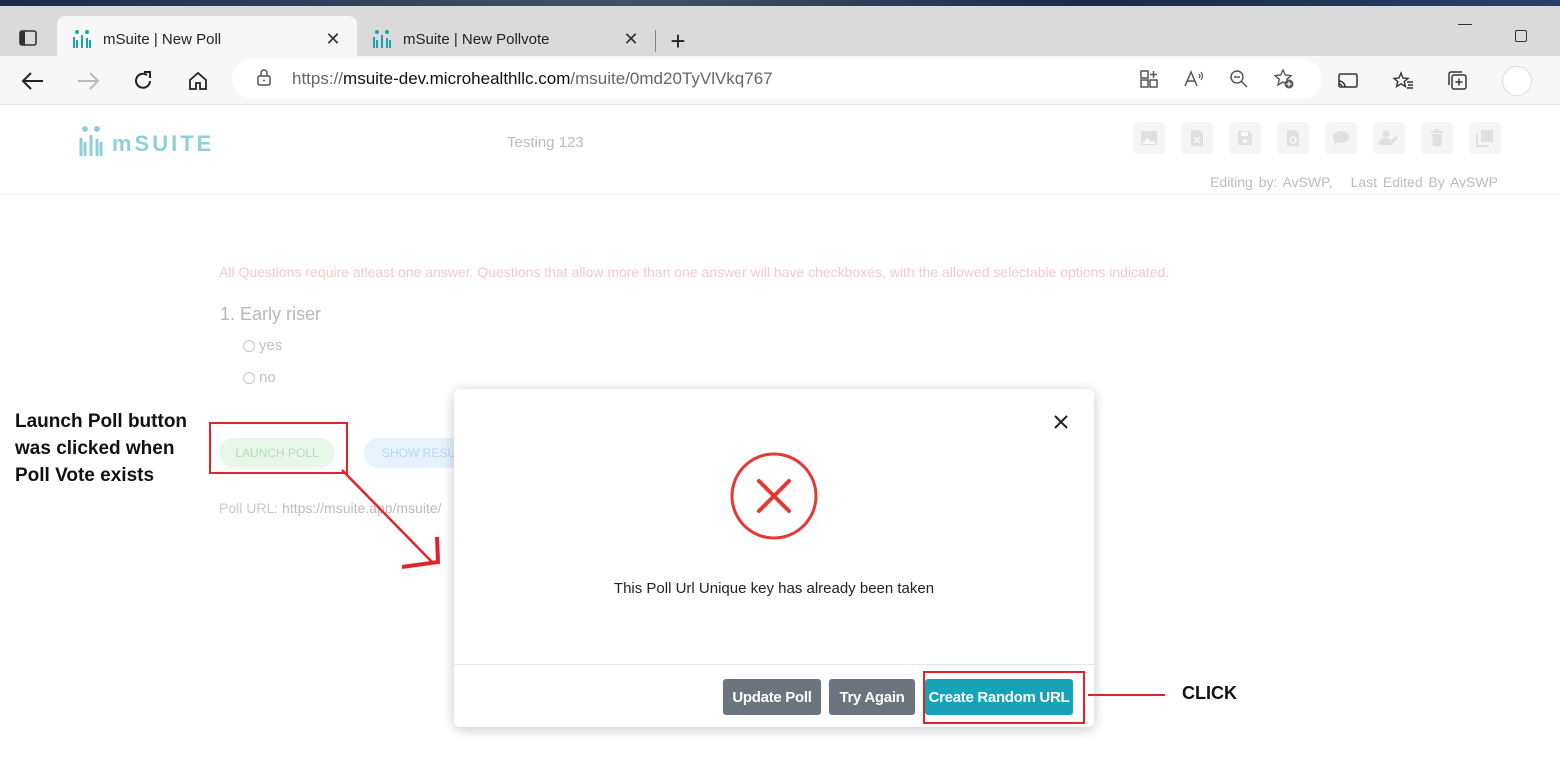 Image resolution: width=1560 pixels, height=781 pixels. Describe the element at coordinates (1149, 79) in the screenshot. I see `app-available-icon` at that location.